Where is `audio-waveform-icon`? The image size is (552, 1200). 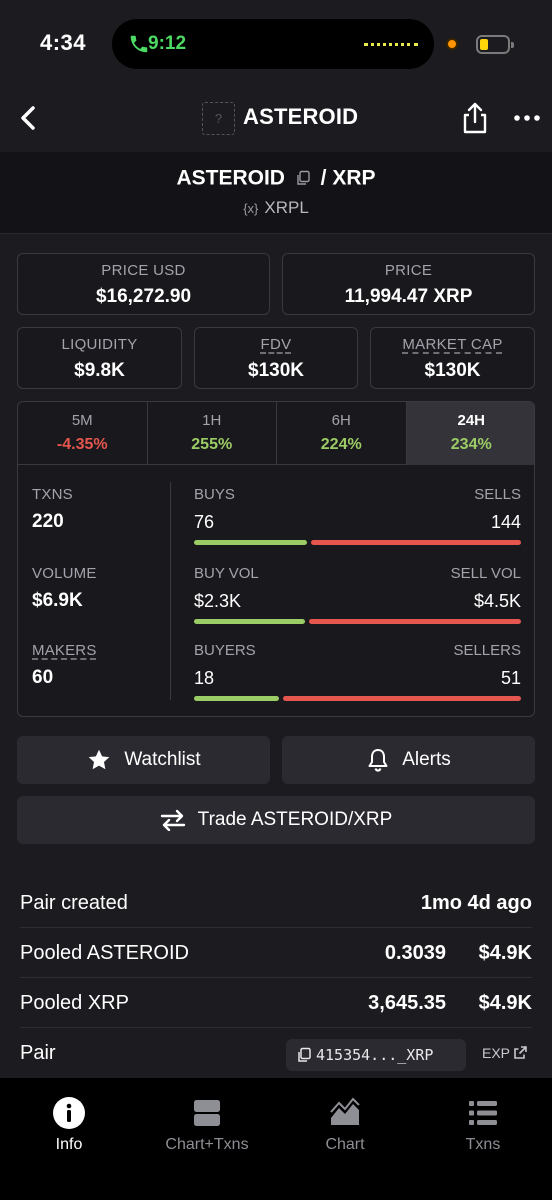 audio-waveform-icon is located at coordinates (391, 44).